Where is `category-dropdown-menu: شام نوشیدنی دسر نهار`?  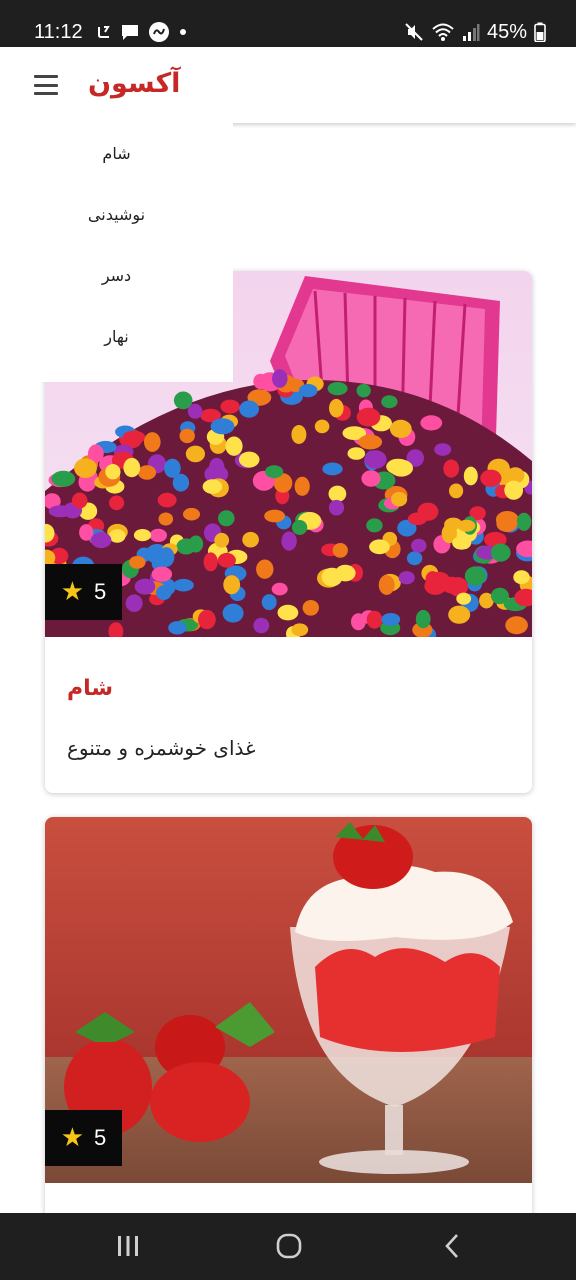 category-dropdown-menu: شام نوشیدنی دسر نهار is located at coordinates (116, 252).